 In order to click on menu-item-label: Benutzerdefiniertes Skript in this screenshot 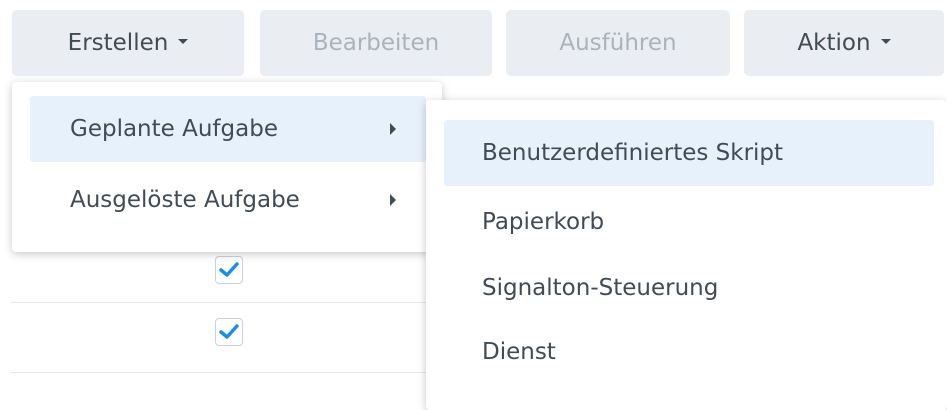, I will do `click(633, 153)`.